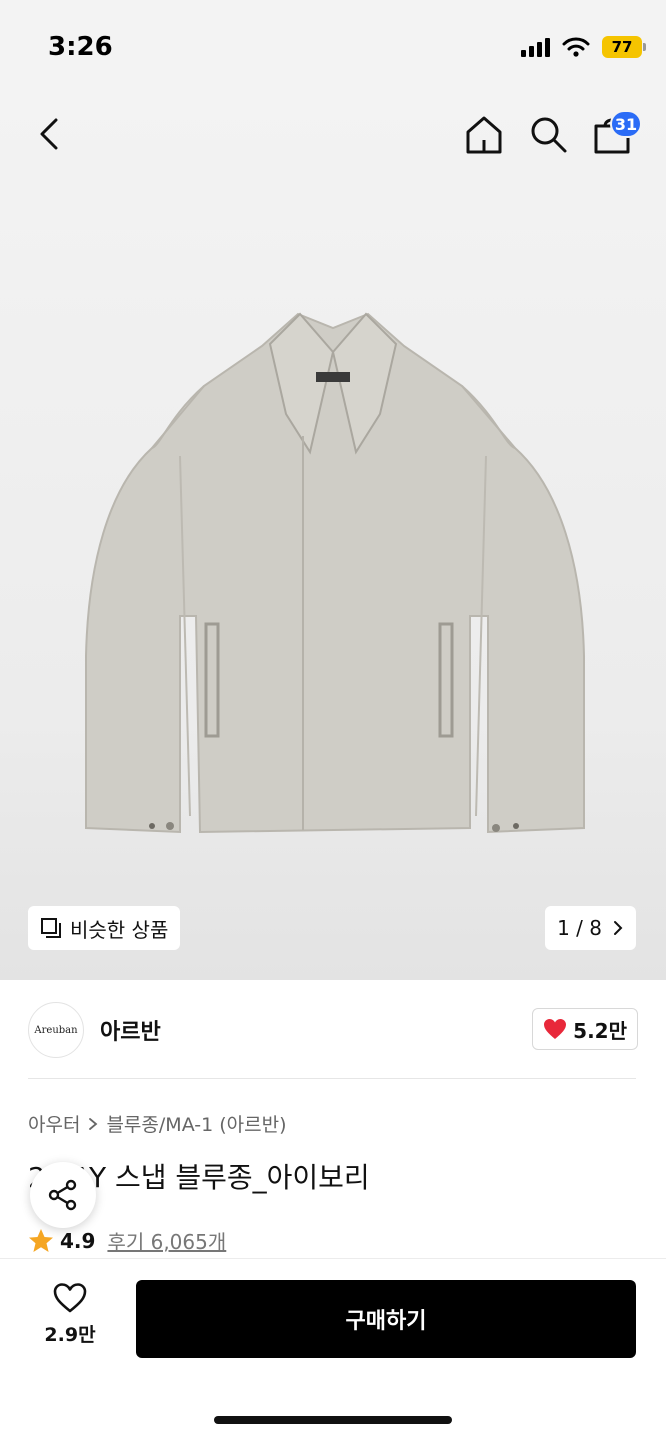  I want to click on buy-button: 구매하기, so click(386, 1319).